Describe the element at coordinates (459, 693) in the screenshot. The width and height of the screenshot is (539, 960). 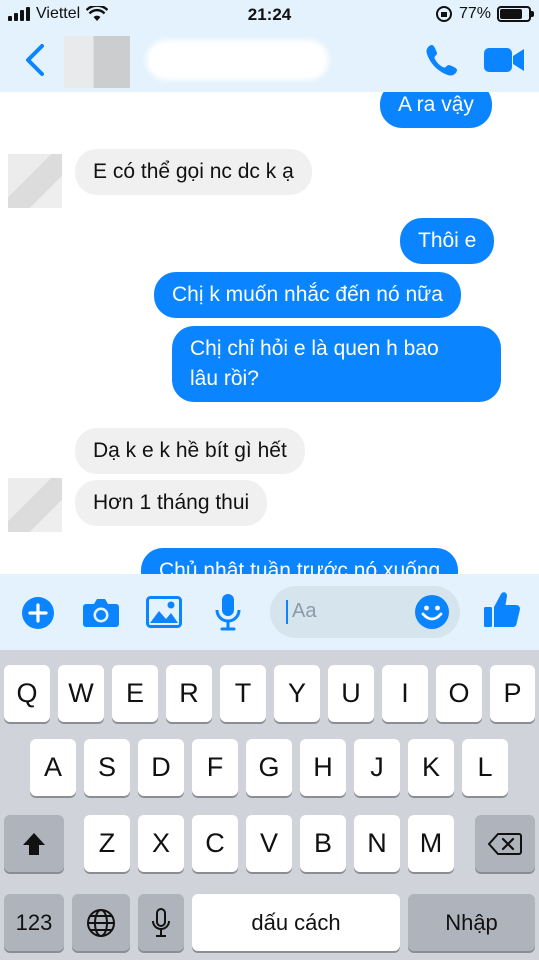
I see `key-o: O` at that location.